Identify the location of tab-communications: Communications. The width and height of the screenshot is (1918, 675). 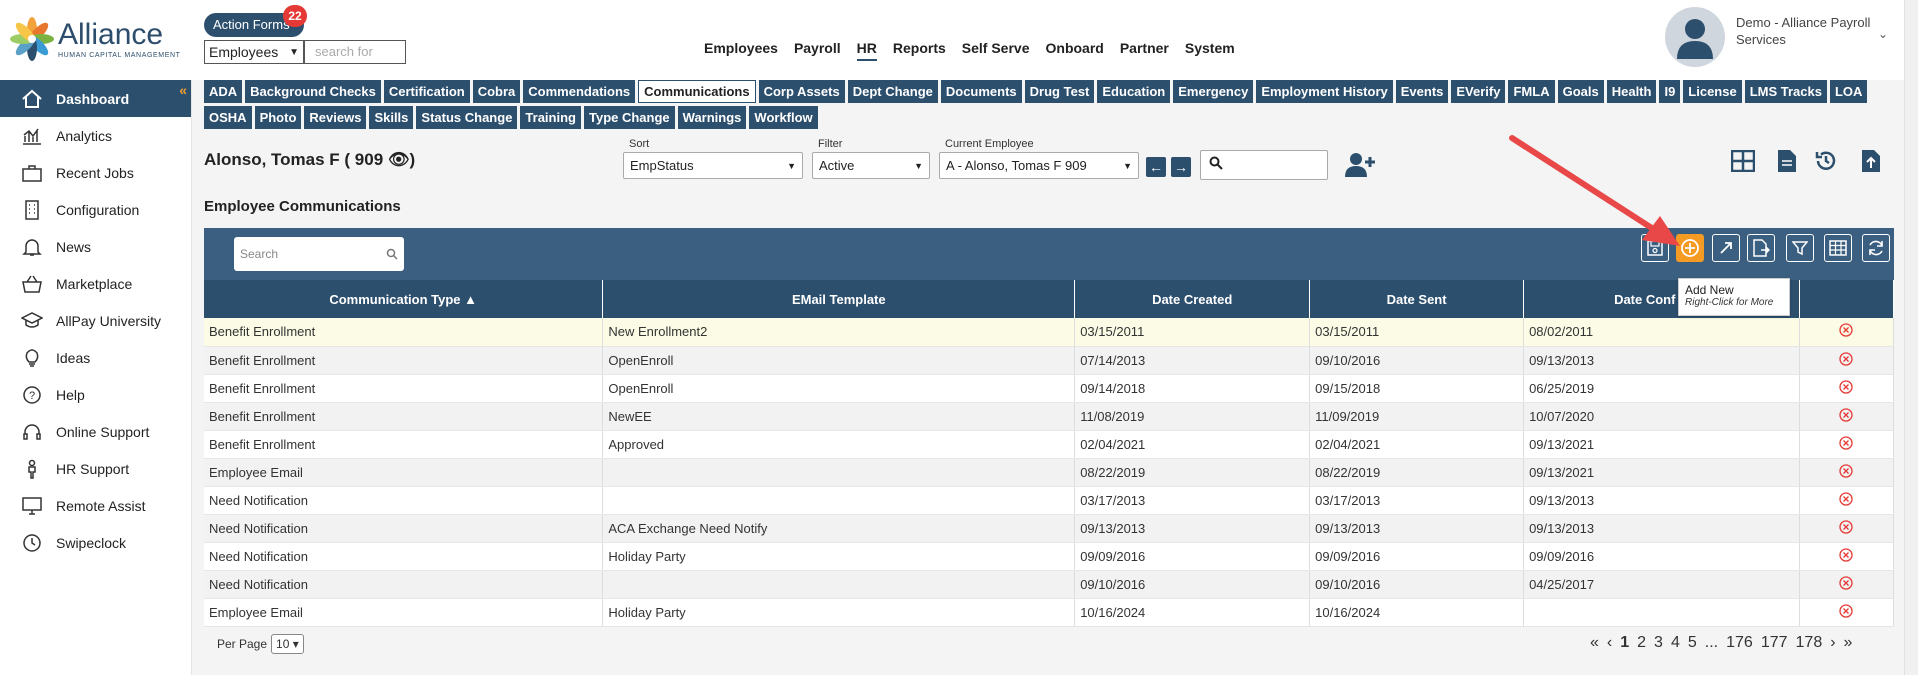
(697, 91).